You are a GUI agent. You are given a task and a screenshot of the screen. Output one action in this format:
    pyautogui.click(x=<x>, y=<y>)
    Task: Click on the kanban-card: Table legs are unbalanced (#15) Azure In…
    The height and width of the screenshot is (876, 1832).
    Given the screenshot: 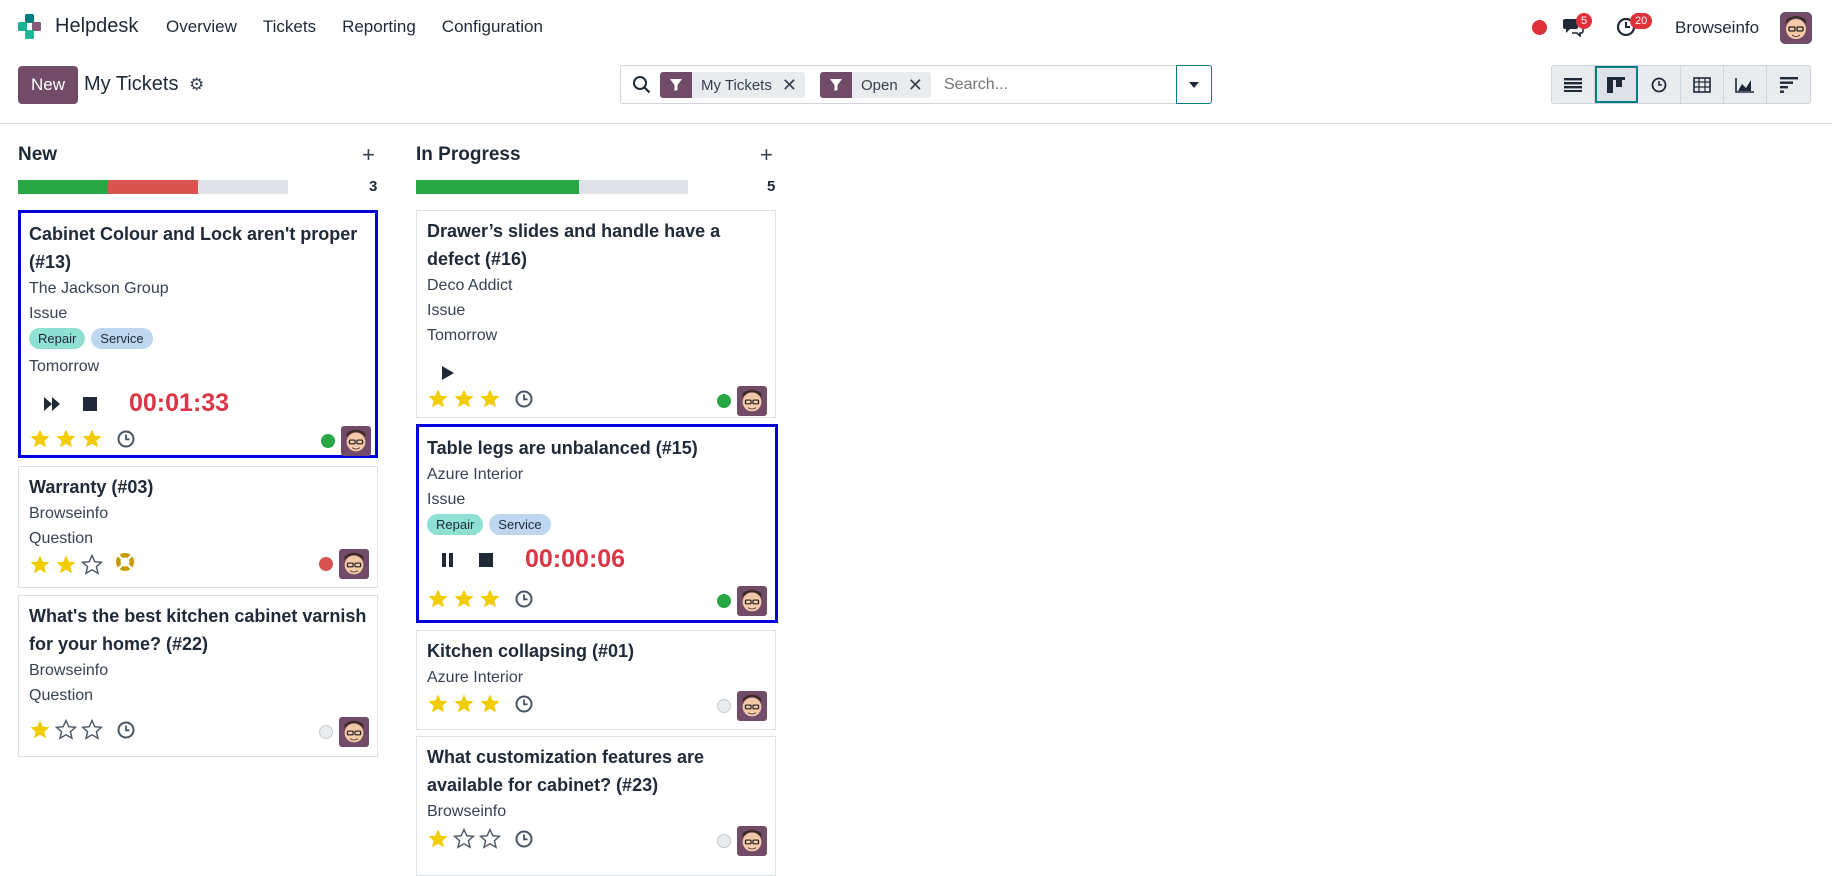 What is the action you would take?
    pyautogui.click(x=597, y=523)
    